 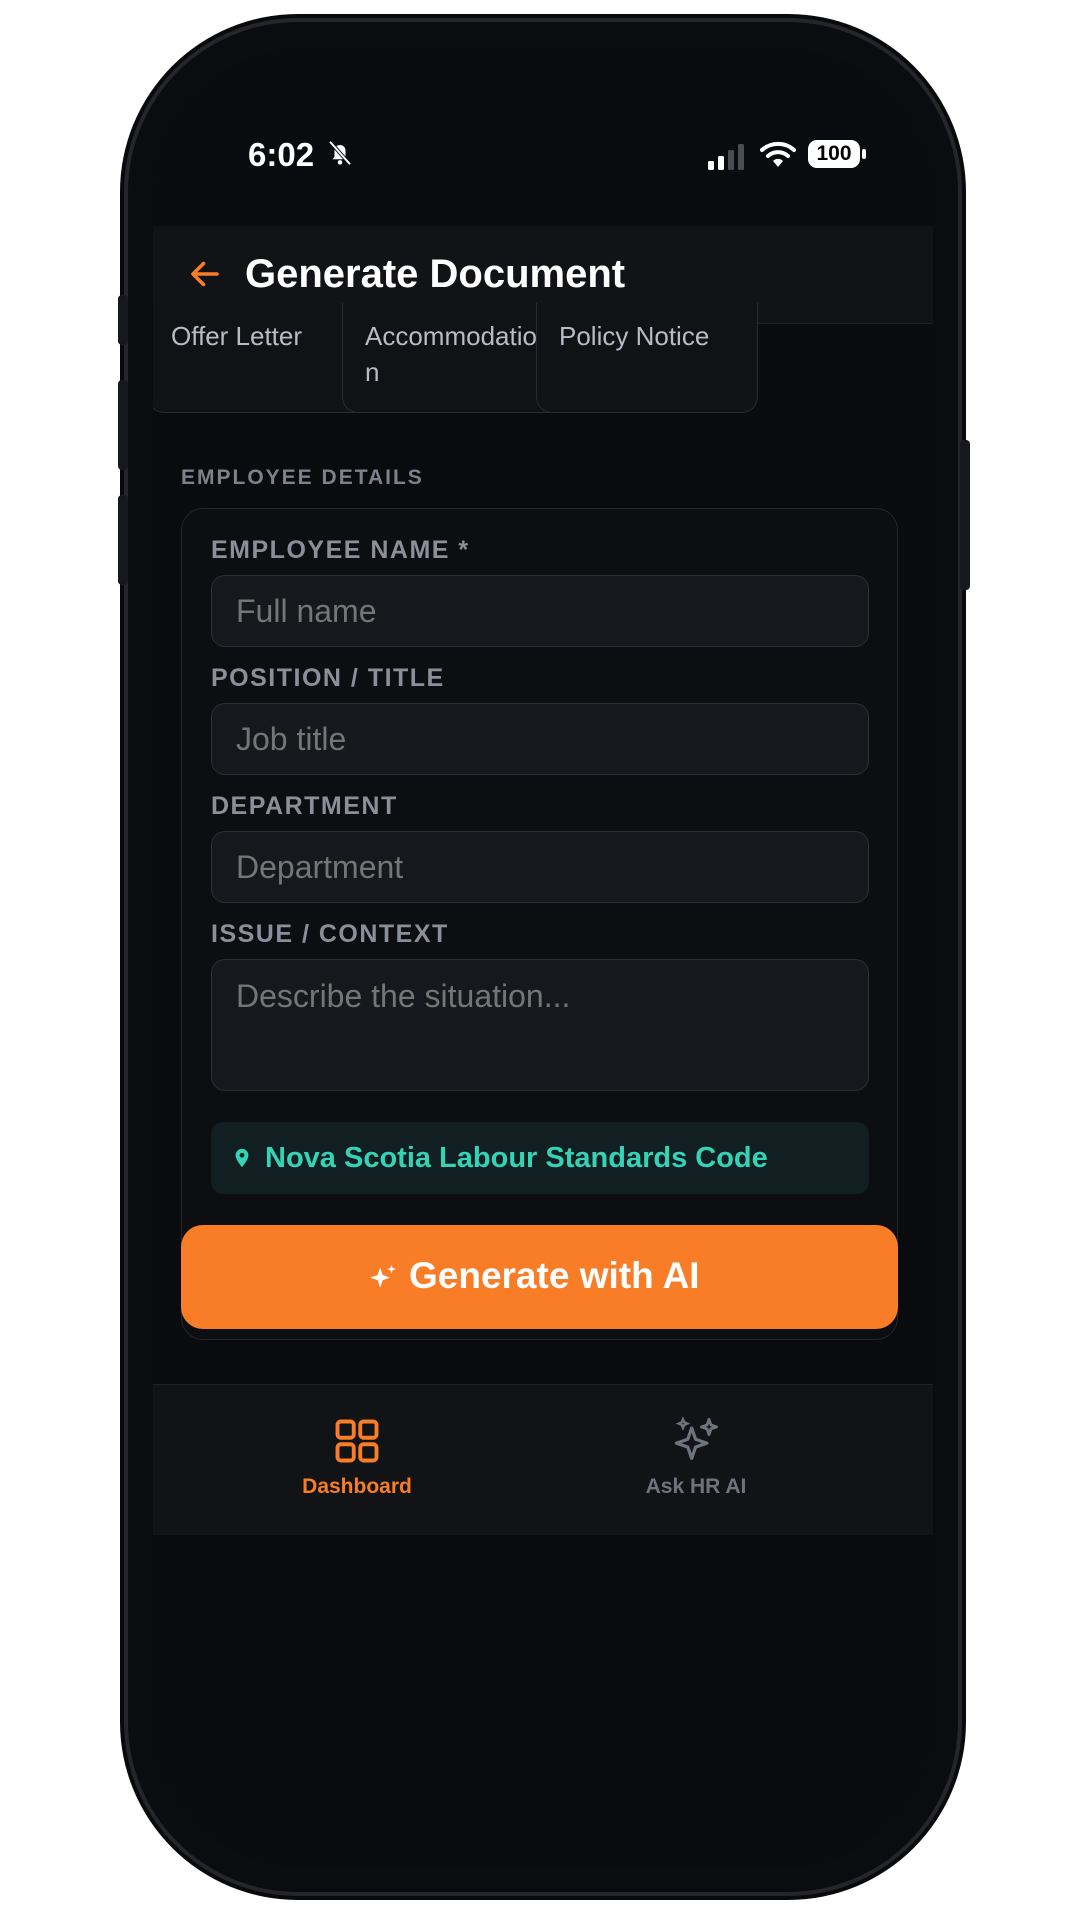 What do you see at coordinates (357, 1441) in the screenshot?
I see `dashboard-grid-icon` at bounding box center [357, 1441].